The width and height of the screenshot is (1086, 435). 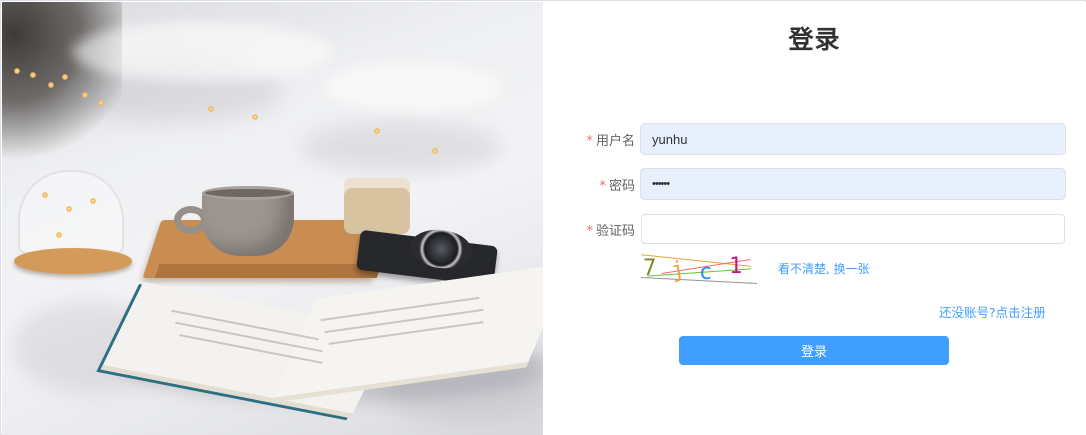 I want to click on register-link: 还没账号?点击注册, so click(x=992, y=311).